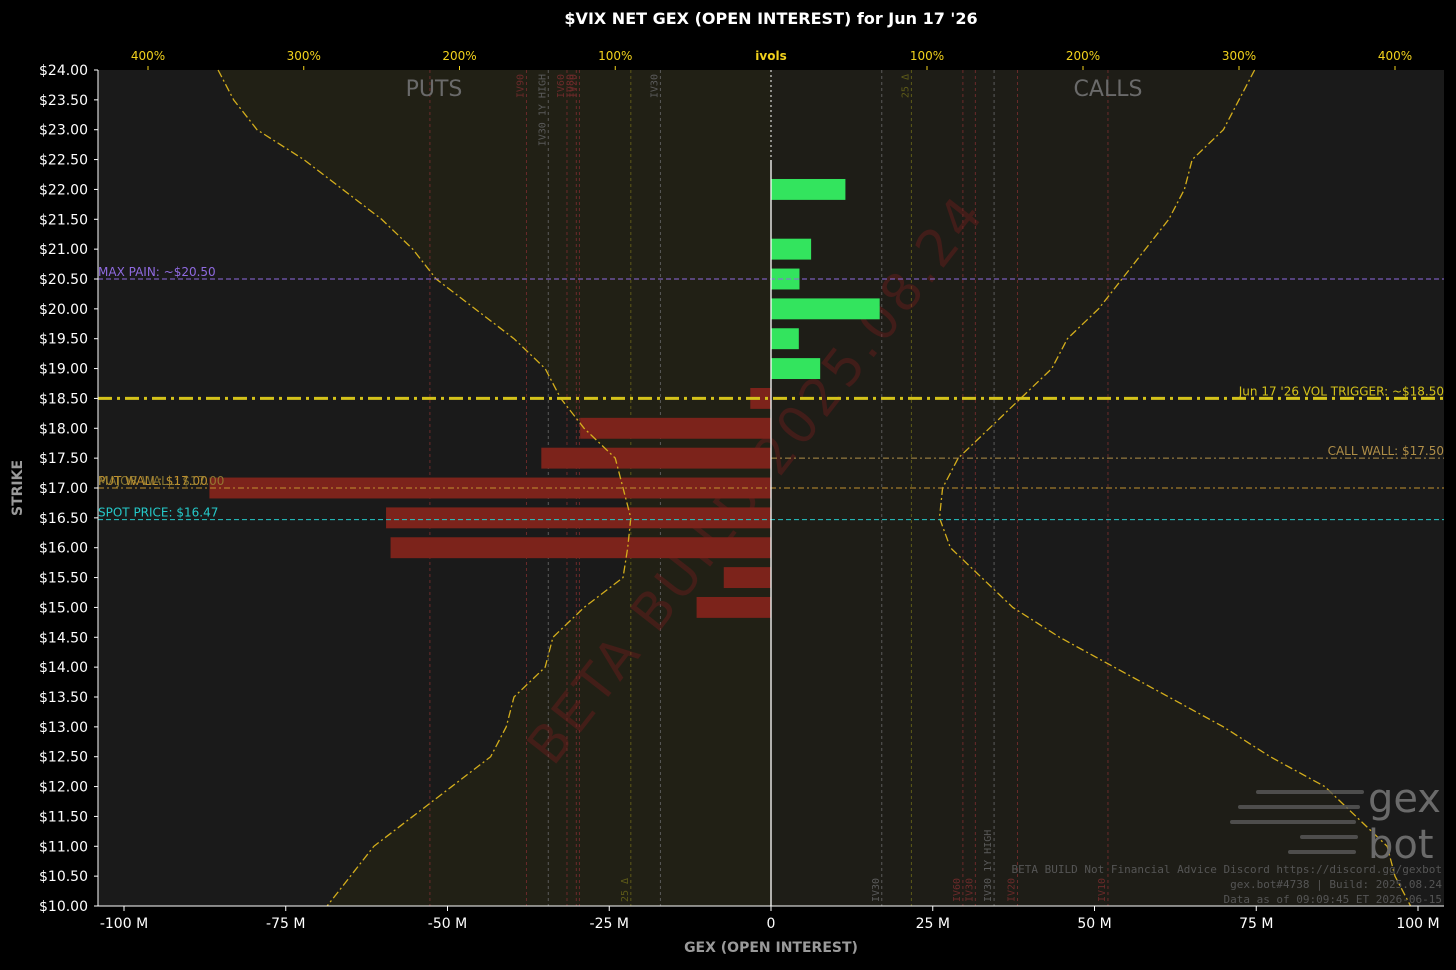  I want to click on y-tick-label: $22.50, so click(63, 161).